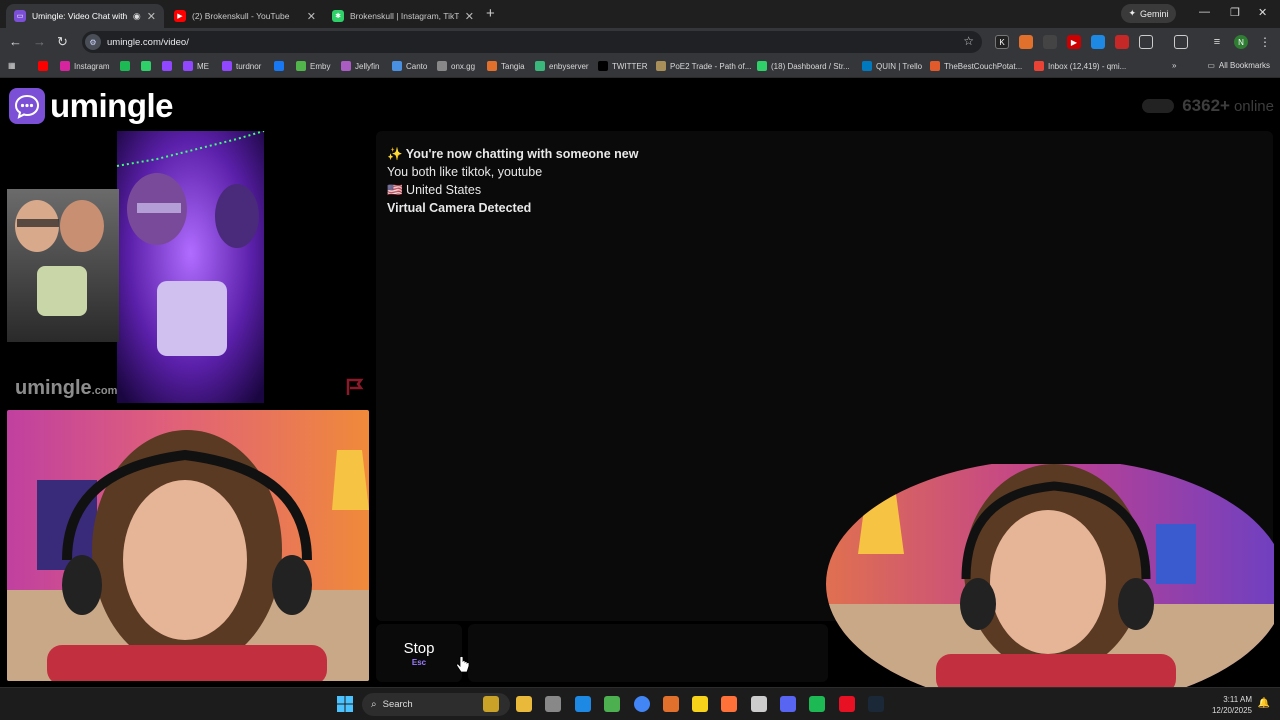  What do you see at coordinates (463, 664) in the screenshot?
I see `hand-cursor-icon` at bounding box center [463, 664].